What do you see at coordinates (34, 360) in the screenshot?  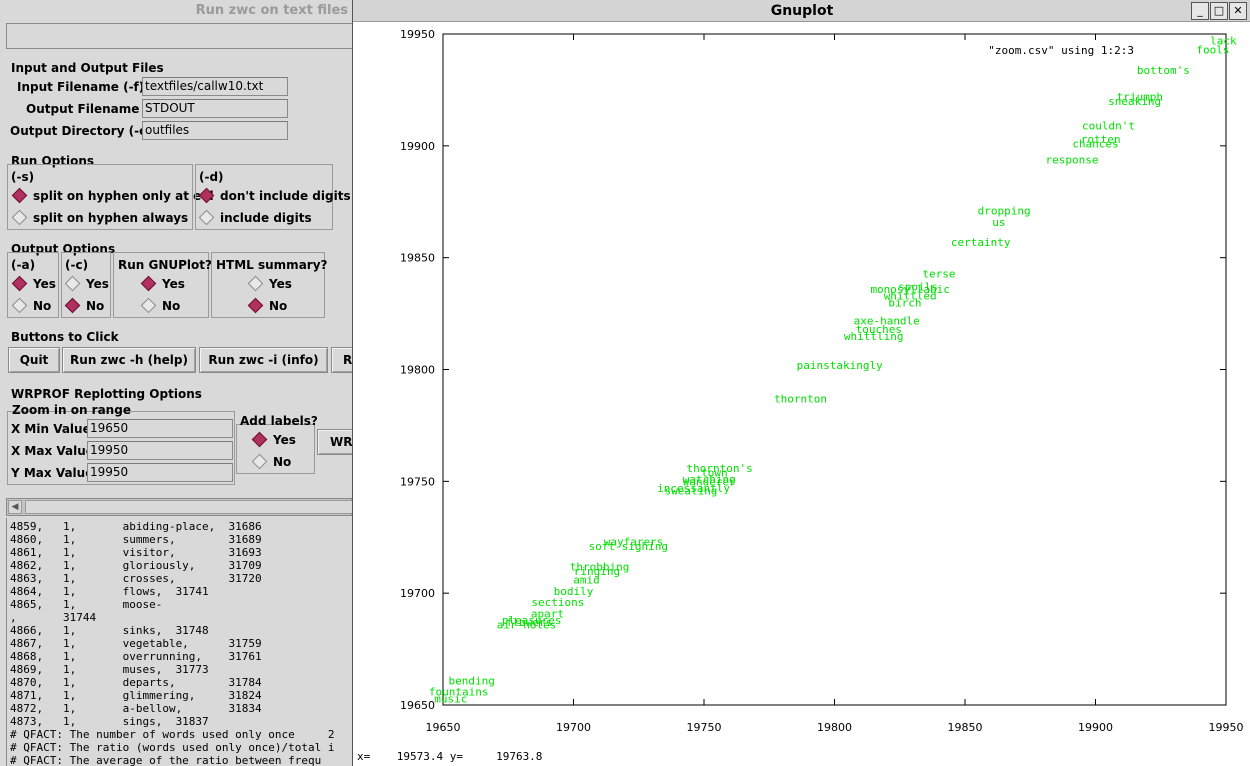 I see `quit-button: Quit` at bounding box center [34, 360].